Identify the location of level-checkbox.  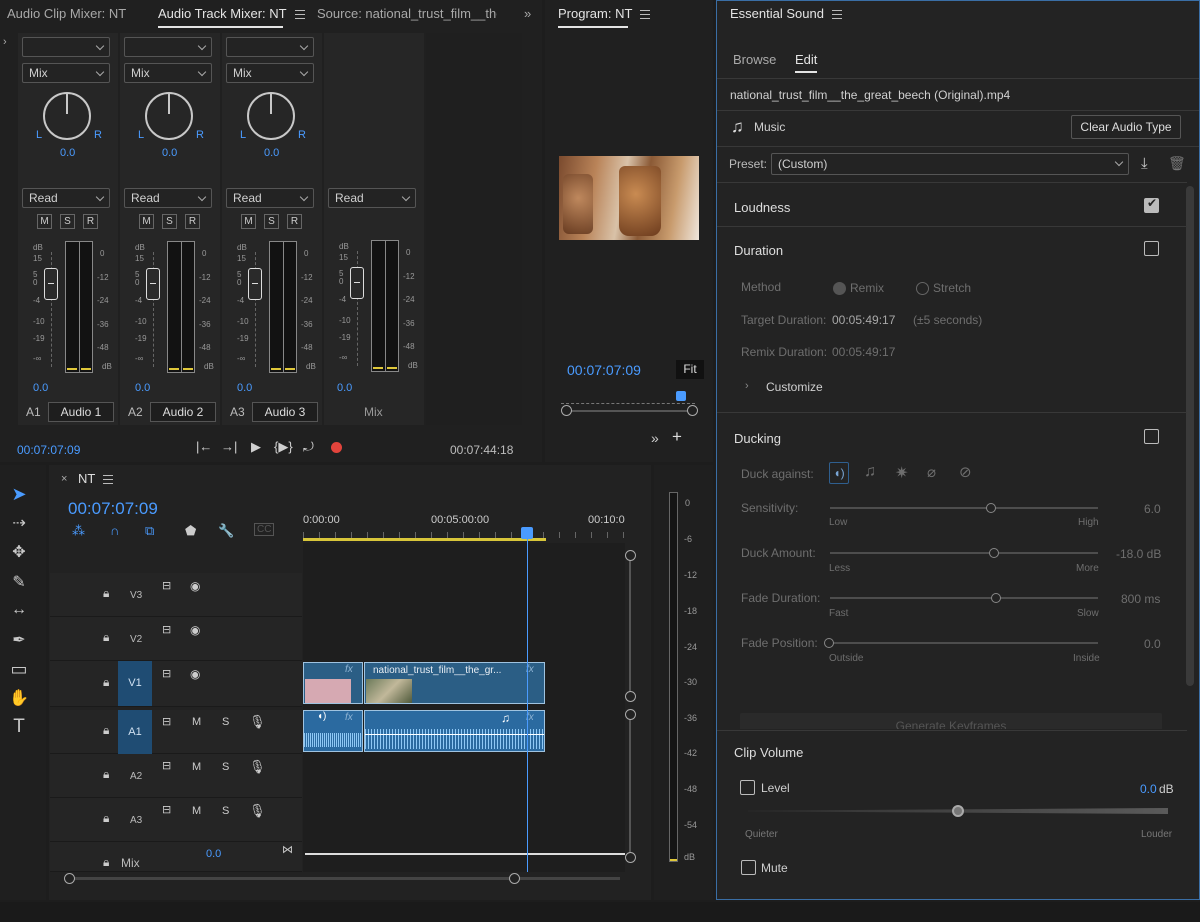
(747, 787).